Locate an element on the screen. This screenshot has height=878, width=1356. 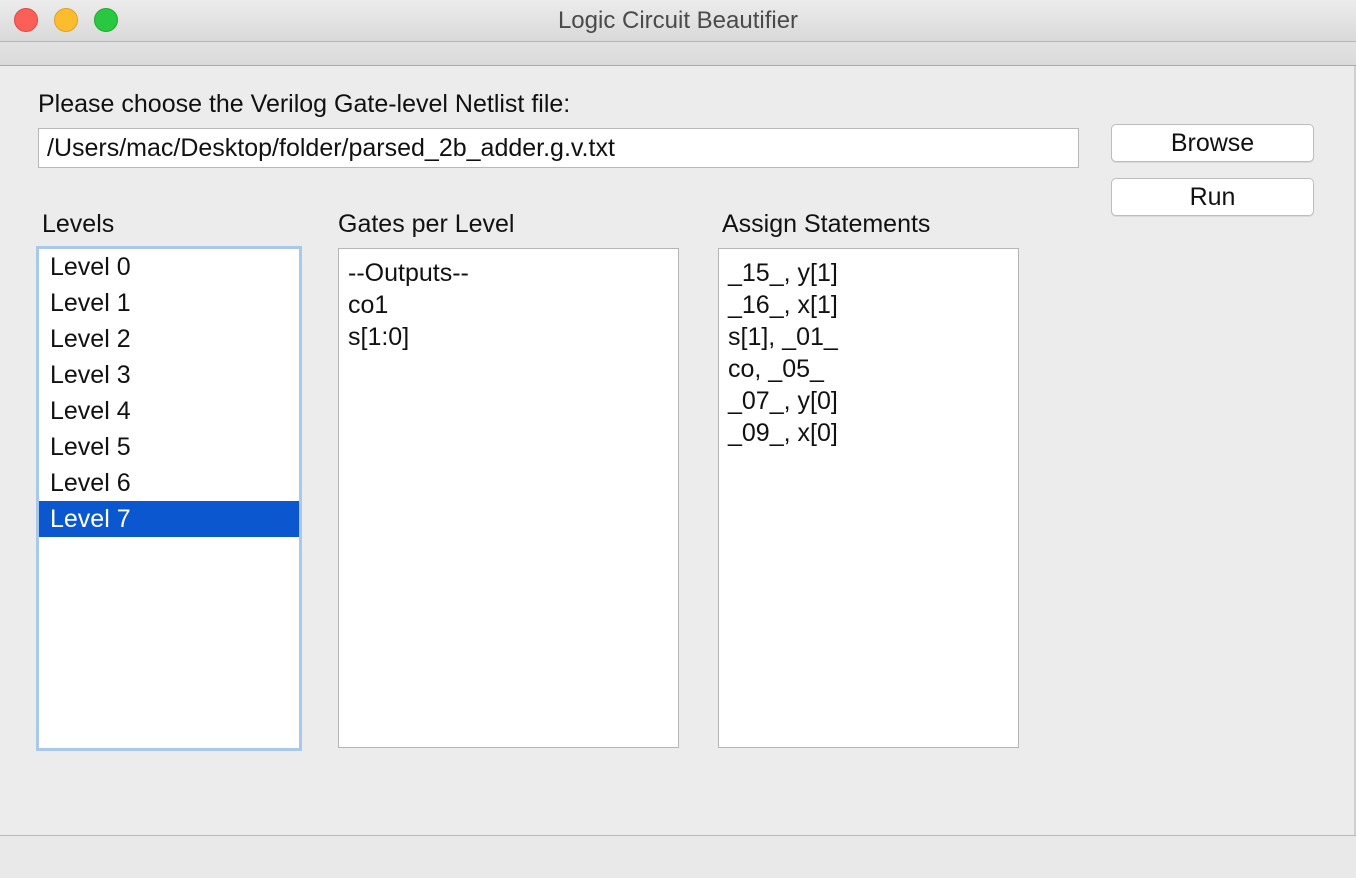
assign-line: _16_, x[1] is located at coordinates (783, 305).